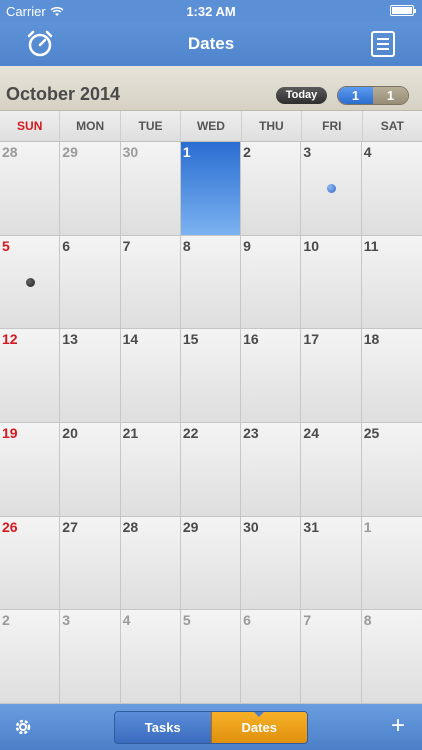  I want to click on calendar-day-cell: 22, so click(211, 469).